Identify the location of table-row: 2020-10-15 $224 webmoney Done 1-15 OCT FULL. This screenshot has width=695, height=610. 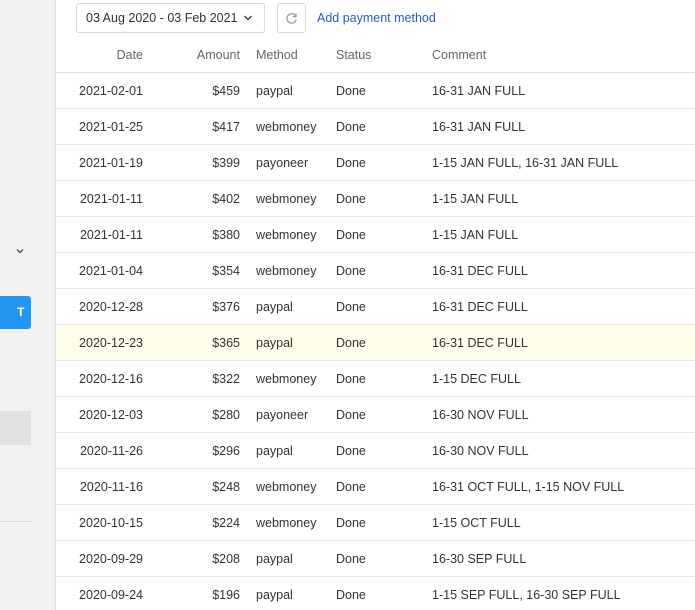
(375, 522).